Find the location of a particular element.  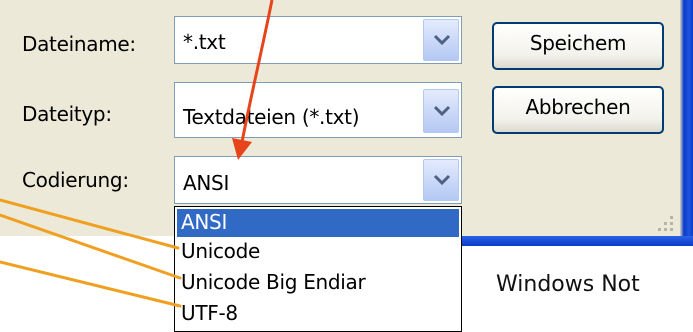

filetype-value: Textdateien (*.txt) is located at coordinates (271, 117).